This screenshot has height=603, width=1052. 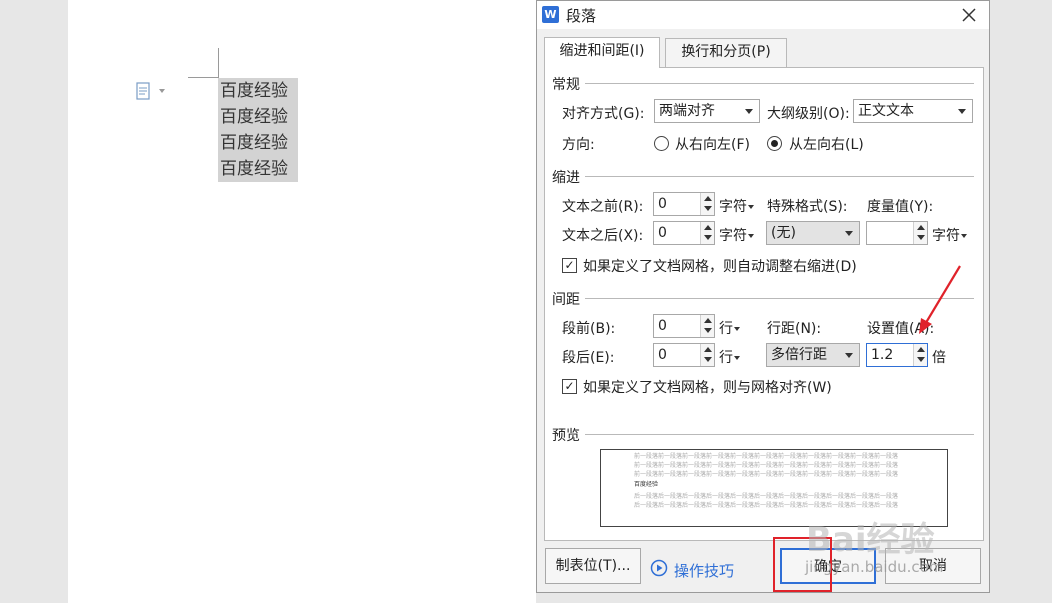 I want to click on indent-after-unit: 字符, so click(x=733, y=236).